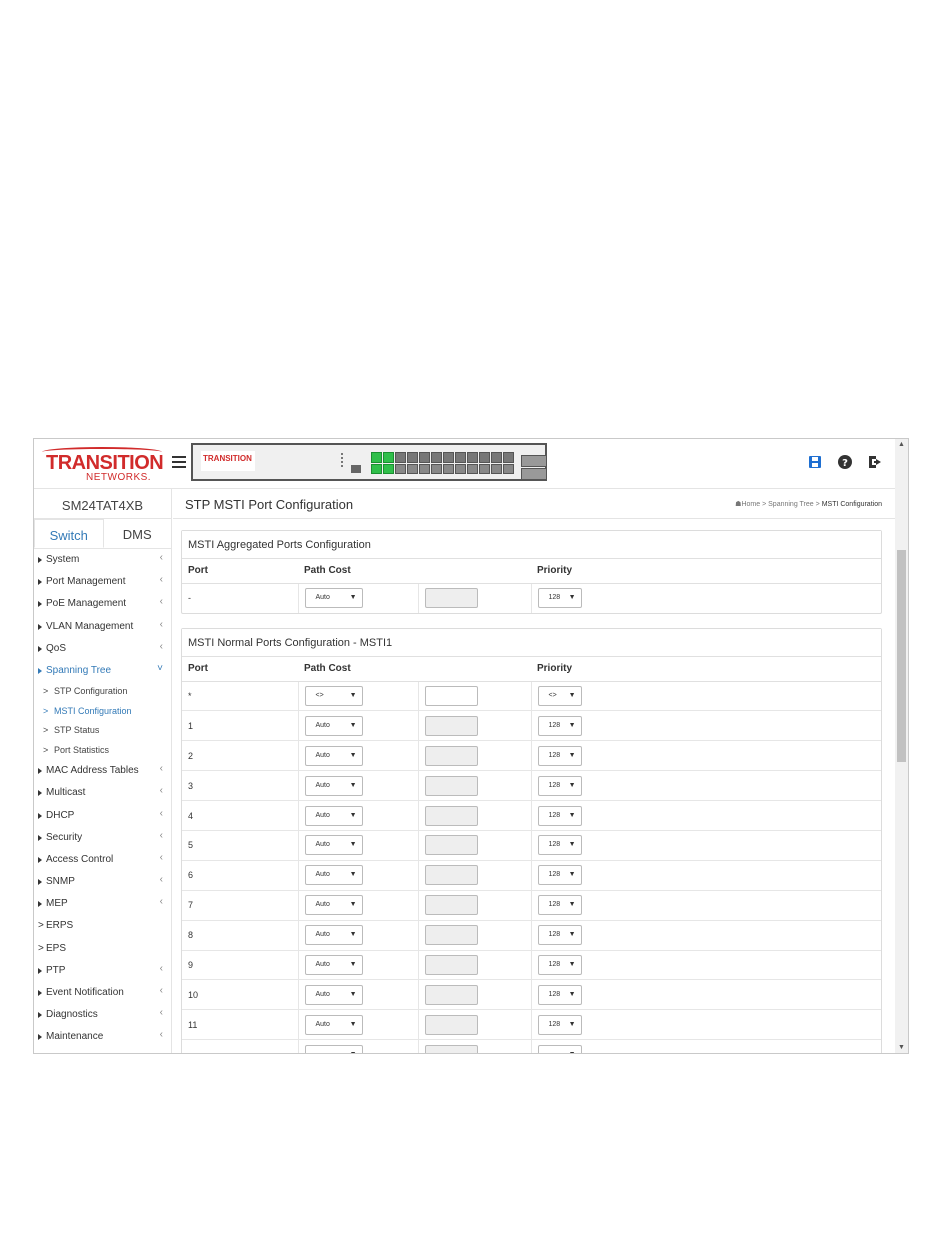 This screenshot has height=1260, width=950. Describe the element at coordinates (875, 462) in the screenshot. I see `logout-icon` at that location.